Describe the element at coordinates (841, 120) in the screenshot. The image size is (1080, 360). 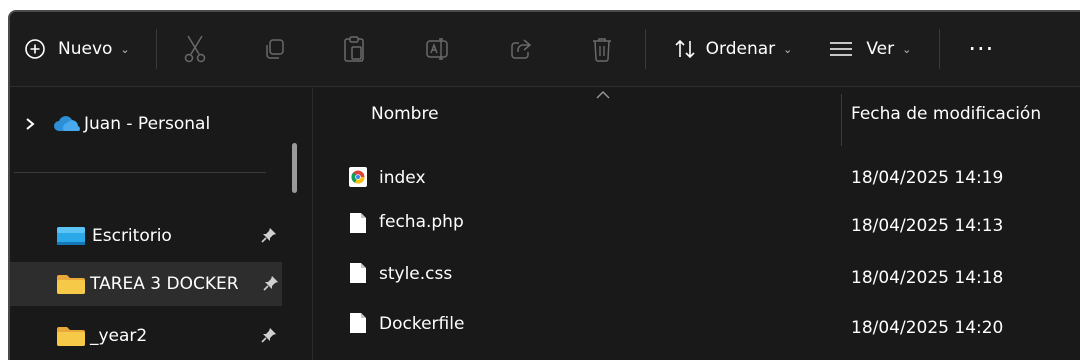
I see `column-resize-handle` at that location.